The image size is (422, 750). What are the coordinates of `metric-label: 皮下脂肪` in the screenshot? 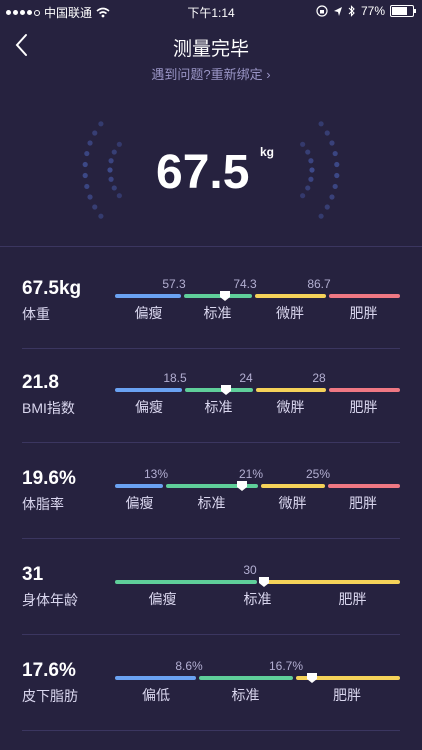 It's located at (50, 696).